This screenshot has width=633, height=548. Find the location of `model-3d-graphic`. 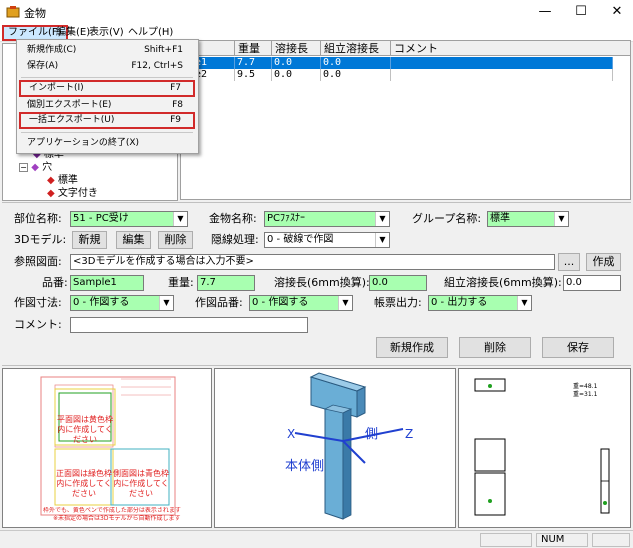

model-3d-graphic is located at coordinates (349, 446).